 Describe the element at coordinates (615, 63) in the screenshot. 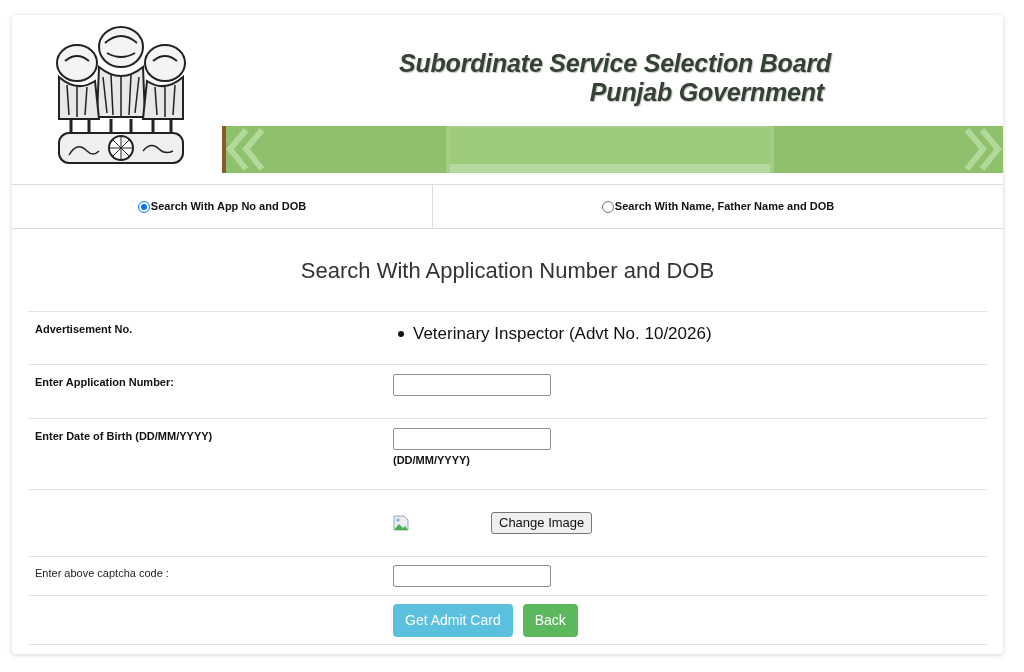

I see `board-title: Subordinate Service Selection Board` at that location.